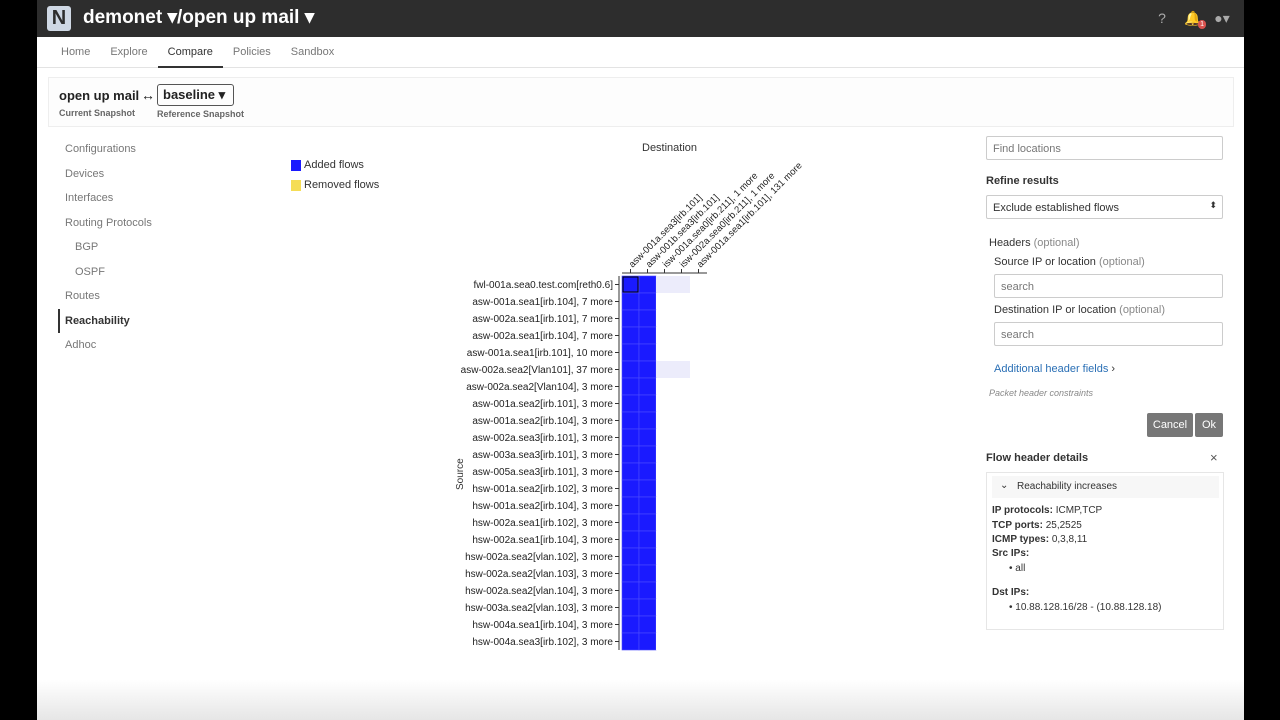  Describe the element at coordinates (1170, 425) in the screenshot. I see `cancel-button: Cancel` at that location.